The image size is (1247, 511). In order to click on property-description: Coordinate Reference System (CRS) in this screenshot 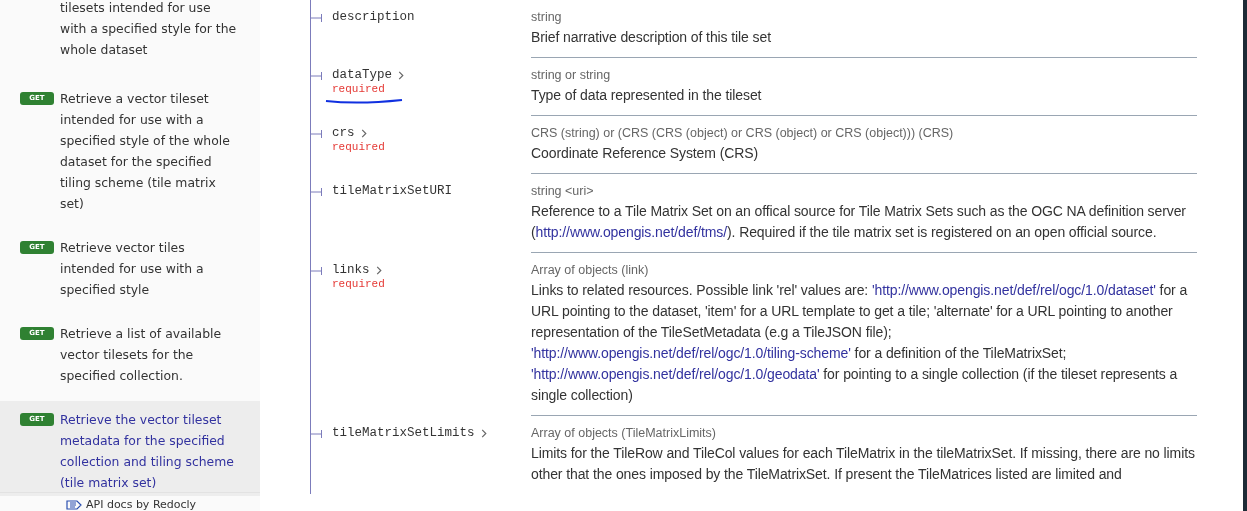, I will do `click(645, 153)`.